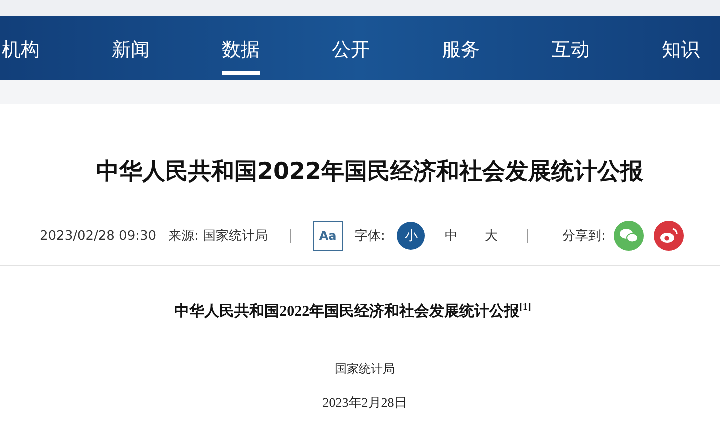 The height and width of the screenshot is (434, 720). Describe the element at coordinates (571, 52) in the screenshot. I see `nav-tab: 互动` at that location.